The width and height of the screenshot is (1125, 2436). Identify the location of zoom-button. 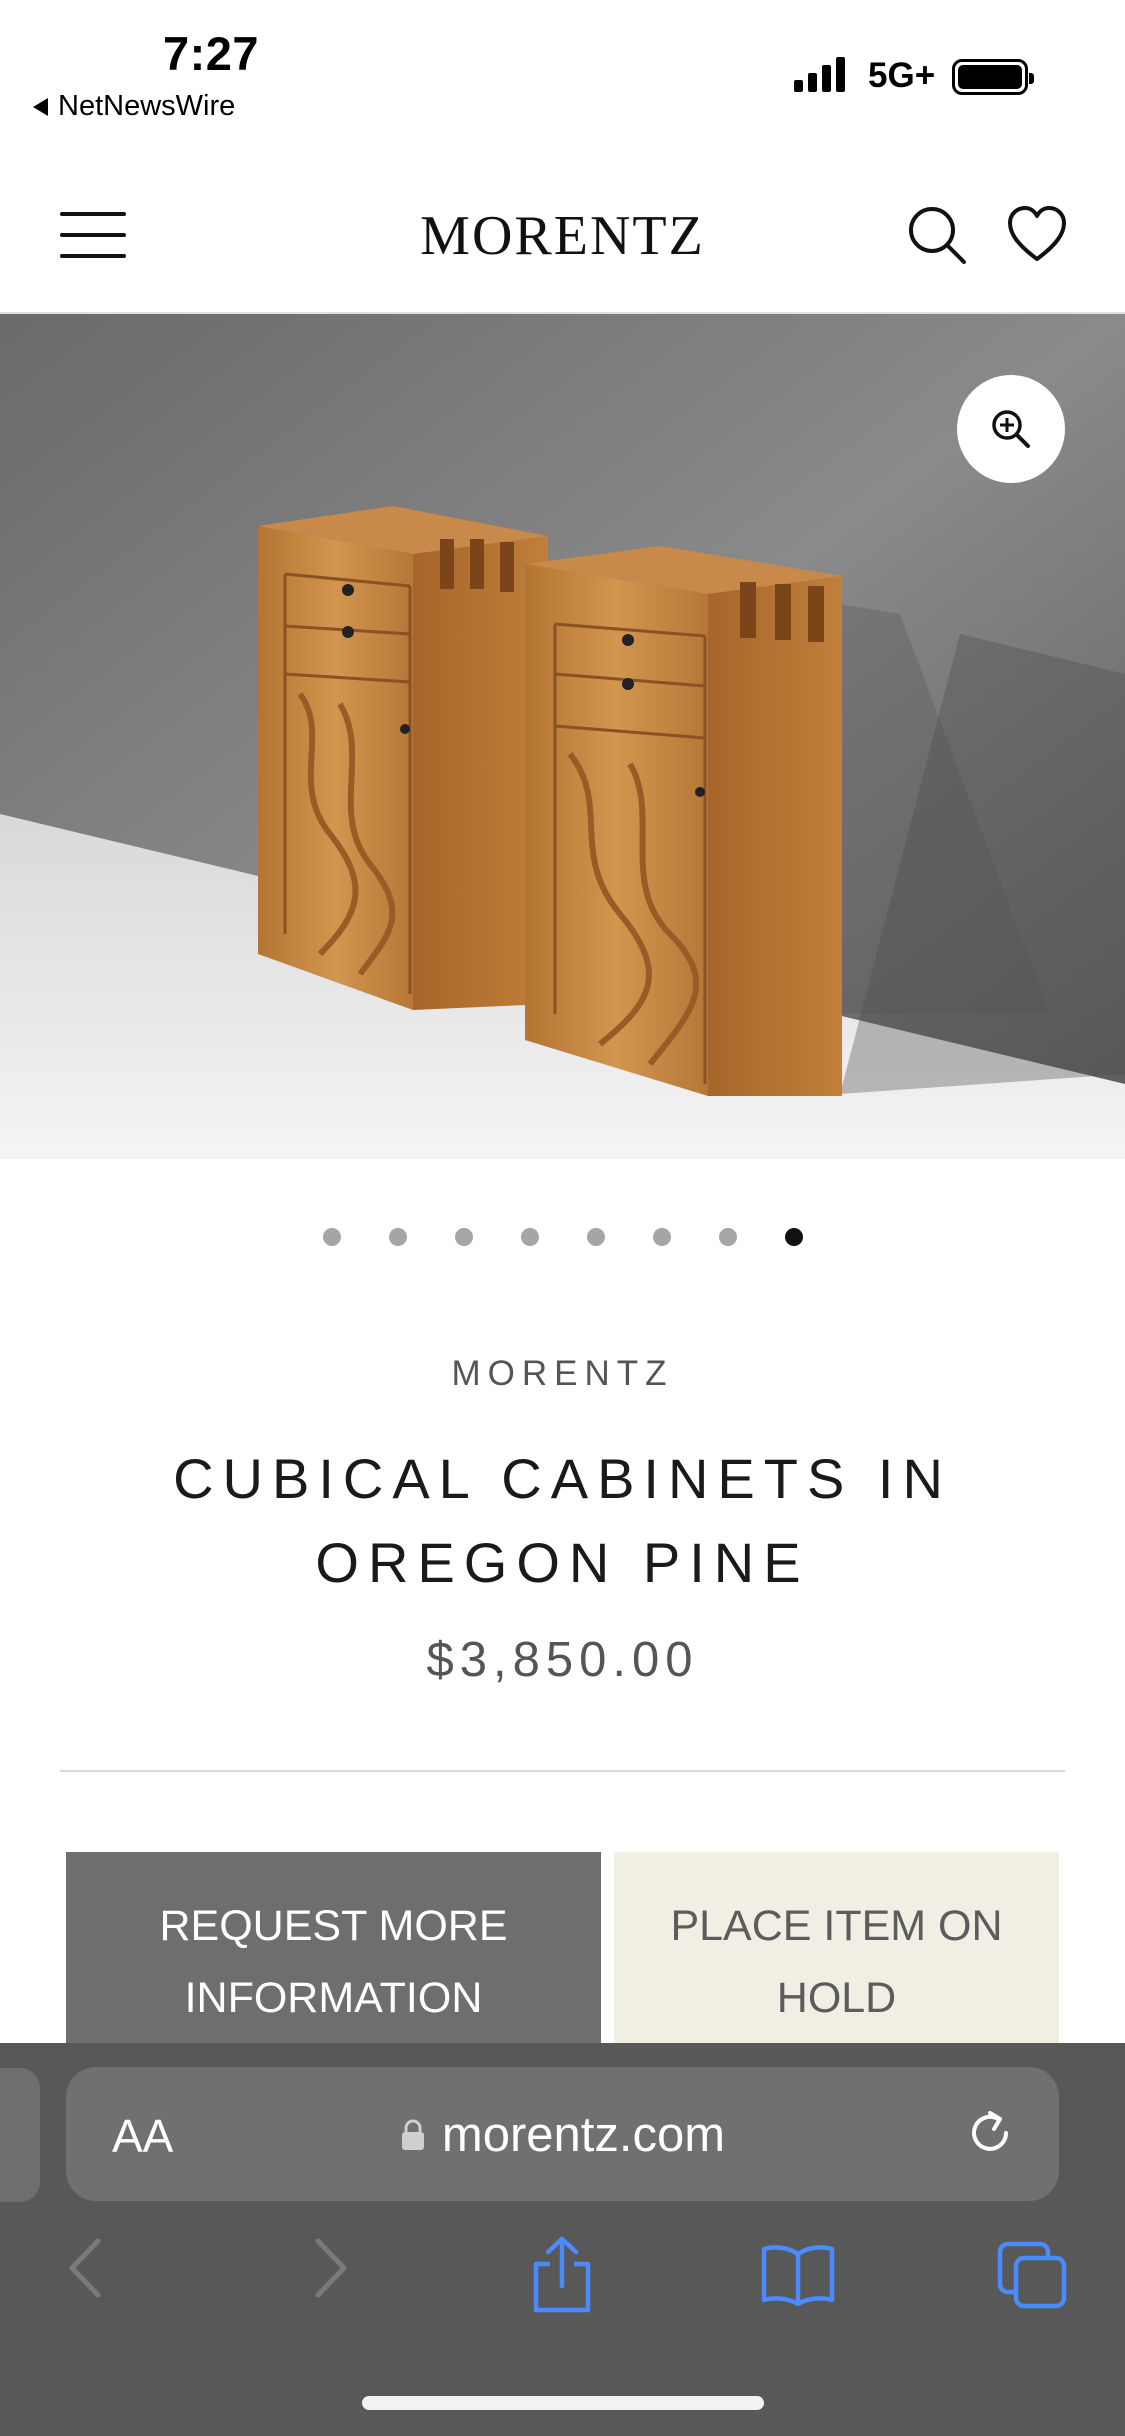
(1011, 429).